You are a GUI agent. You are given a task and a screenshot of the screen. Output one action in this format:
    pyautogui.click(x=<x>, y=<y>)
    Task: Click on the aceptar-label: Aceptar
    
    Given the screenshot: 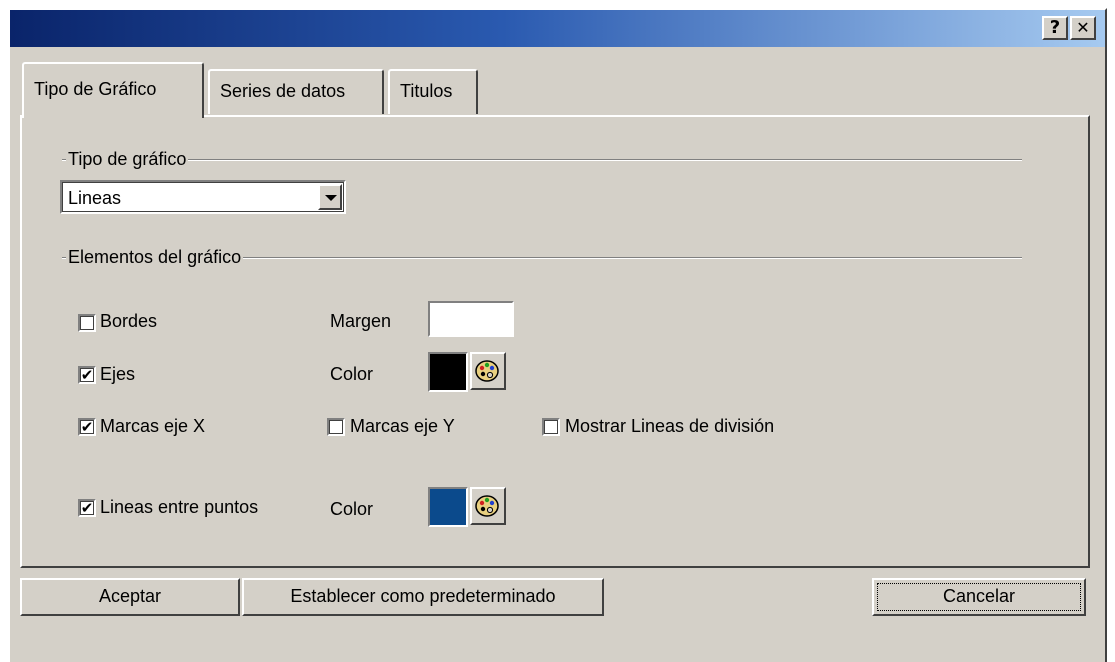 What is the action you would take?
    pyautogui.click(x=130, y=596)
    